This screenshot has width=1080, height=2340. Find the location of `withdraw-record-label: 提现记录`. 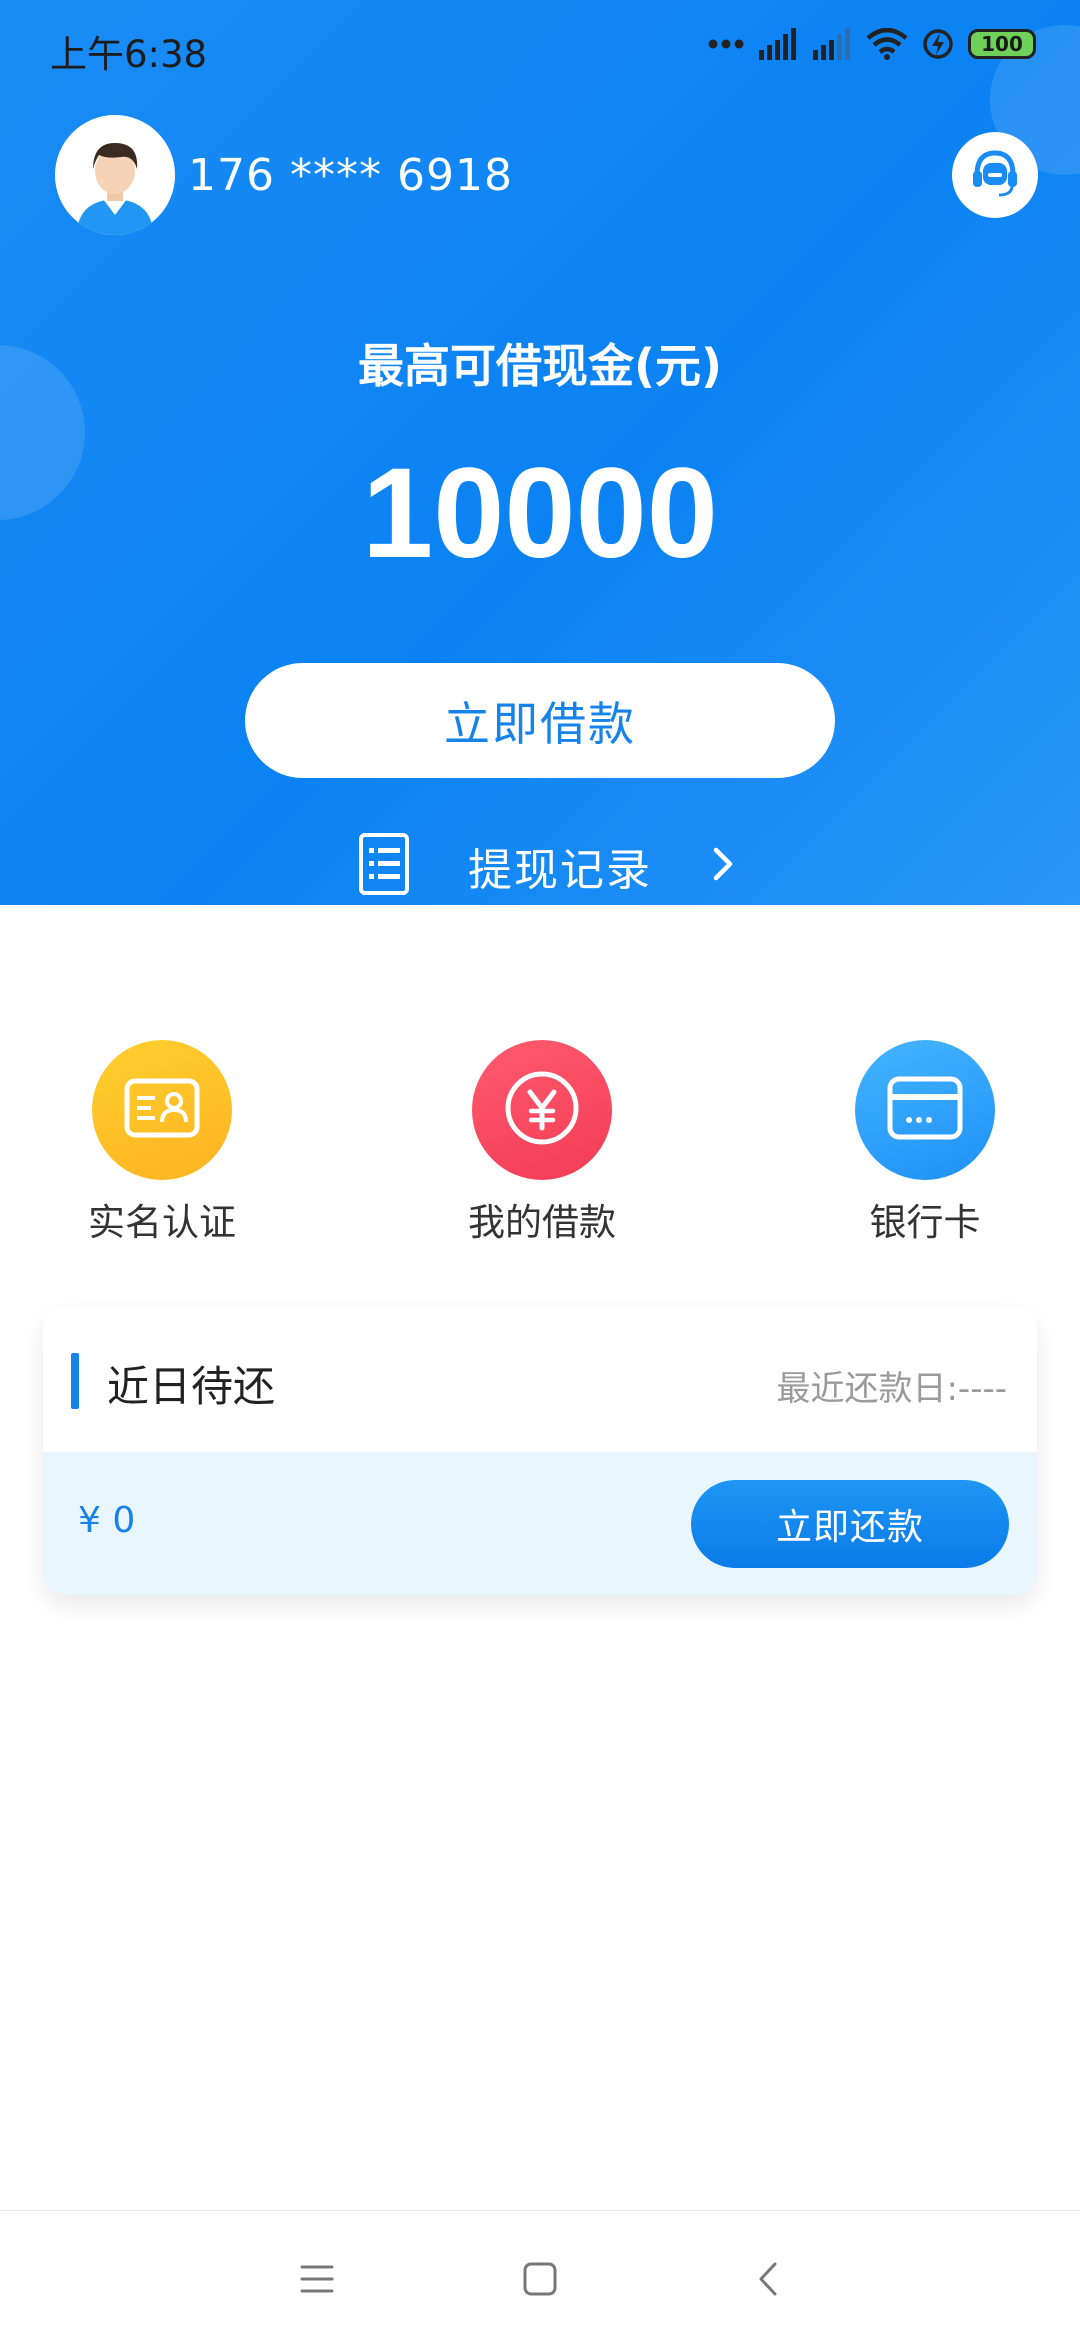

withdraw-record-label: 提现记录 is located at coordinates (560, 870).